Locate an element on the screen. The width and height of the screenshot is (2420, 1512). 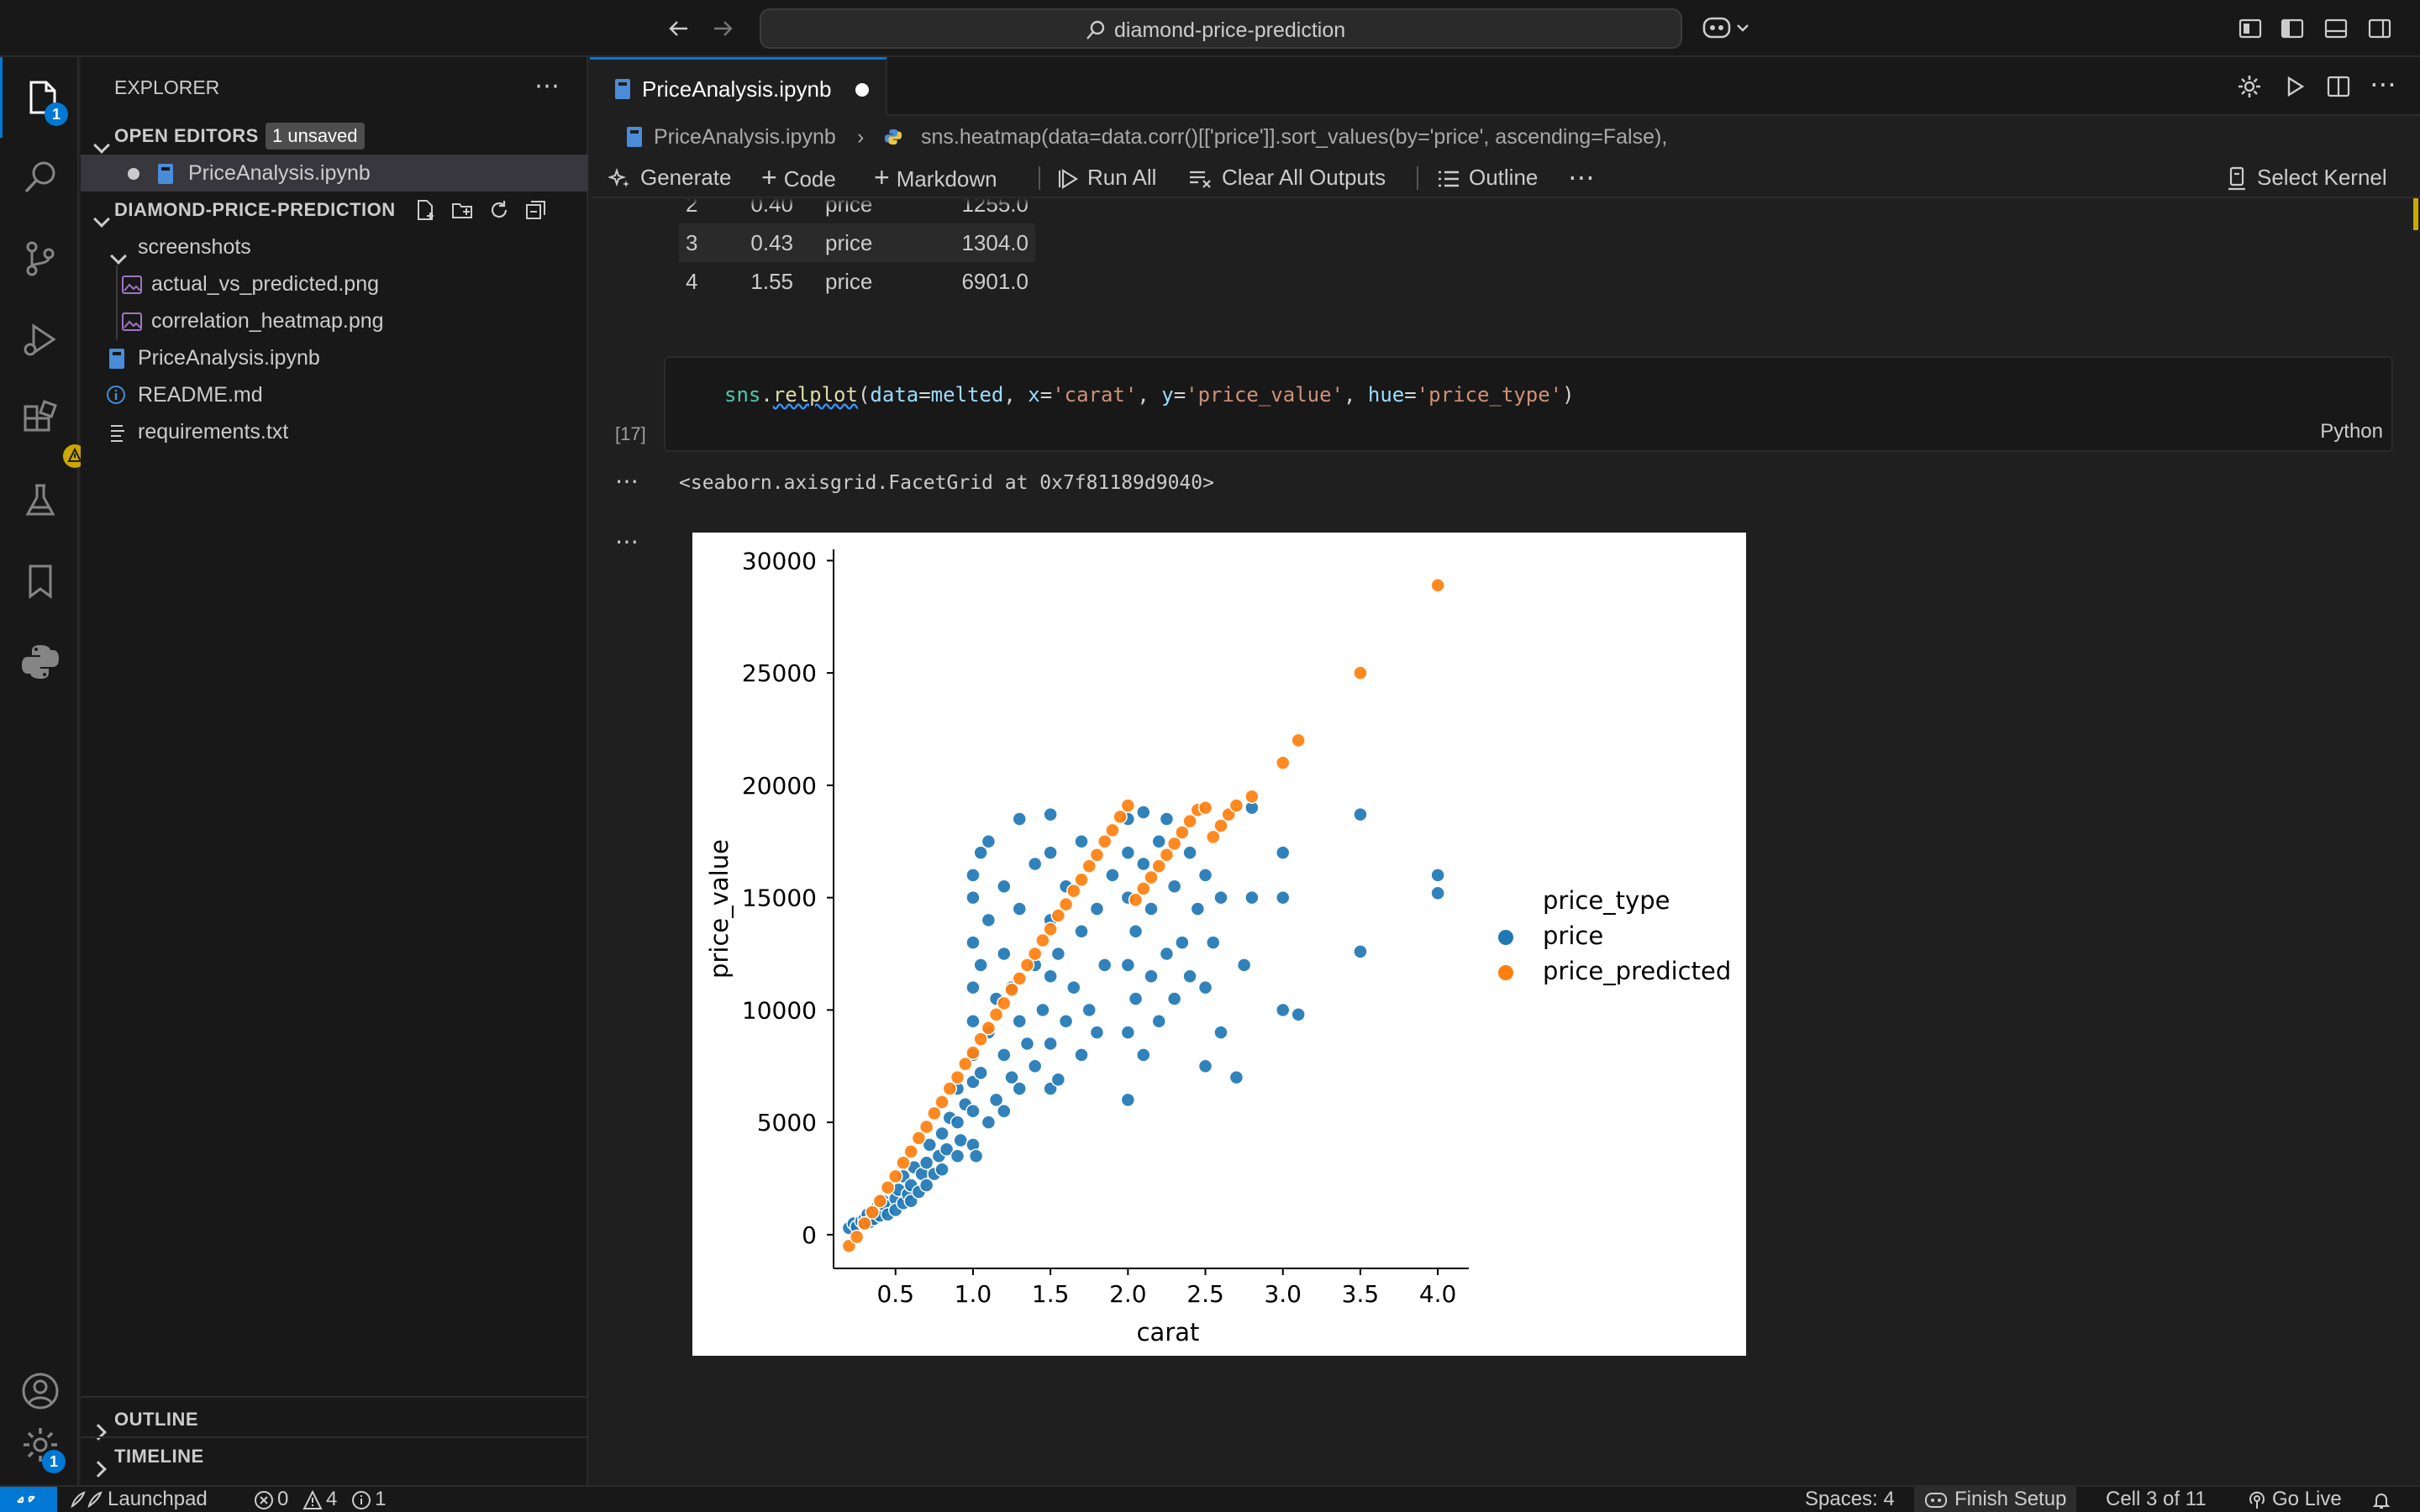
add-code-label: Code is located at coordinates (810, 179).